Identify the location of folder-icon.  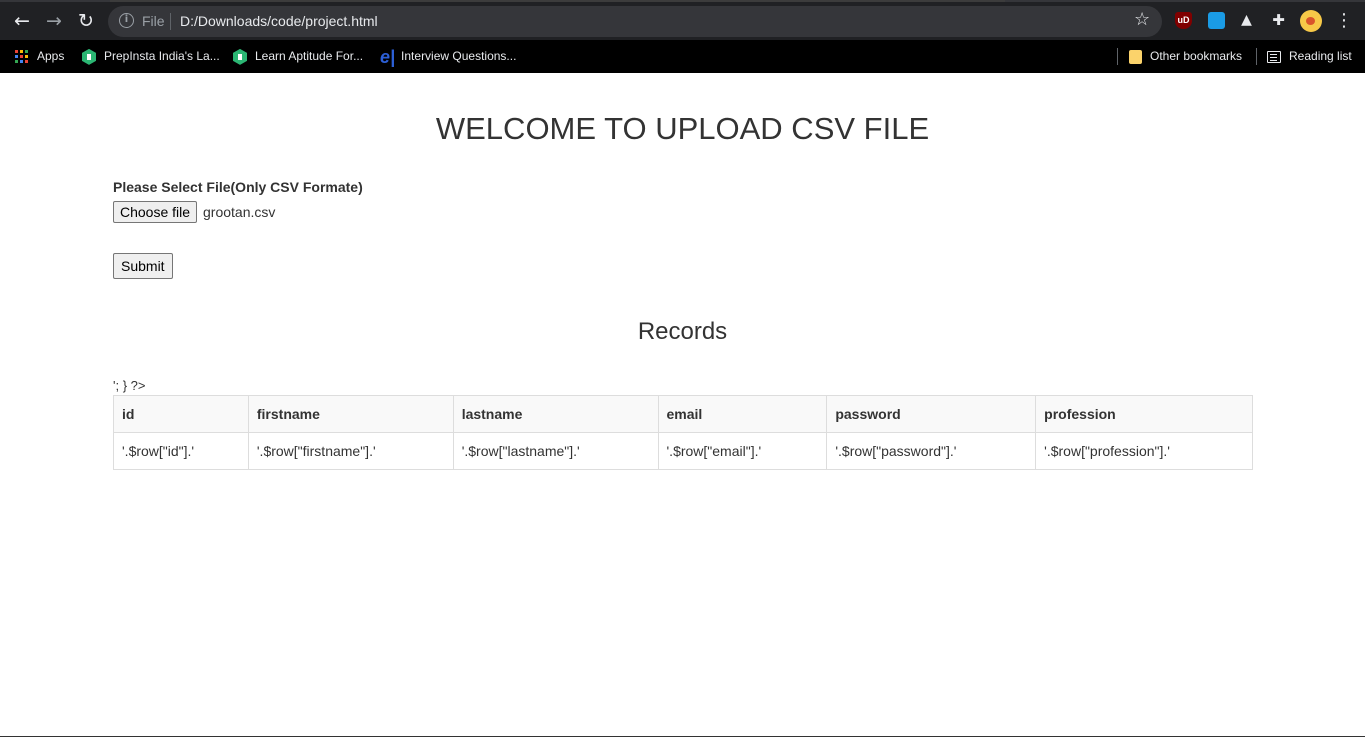
(1135, 56).